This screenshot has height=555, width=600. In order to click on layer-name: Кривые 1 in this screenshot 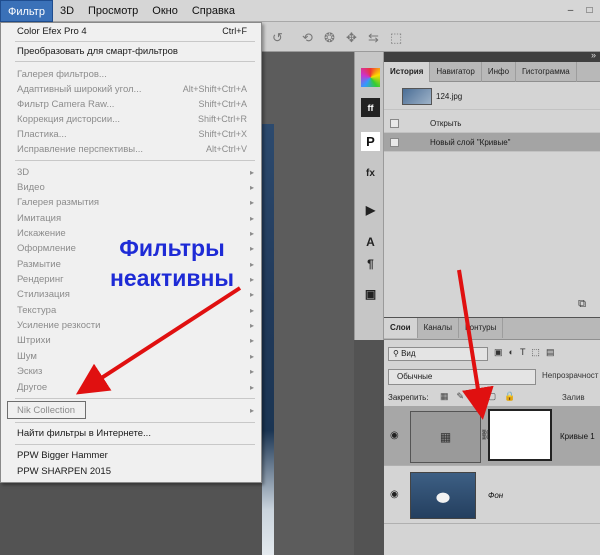, I will do `click(577, 436)`.